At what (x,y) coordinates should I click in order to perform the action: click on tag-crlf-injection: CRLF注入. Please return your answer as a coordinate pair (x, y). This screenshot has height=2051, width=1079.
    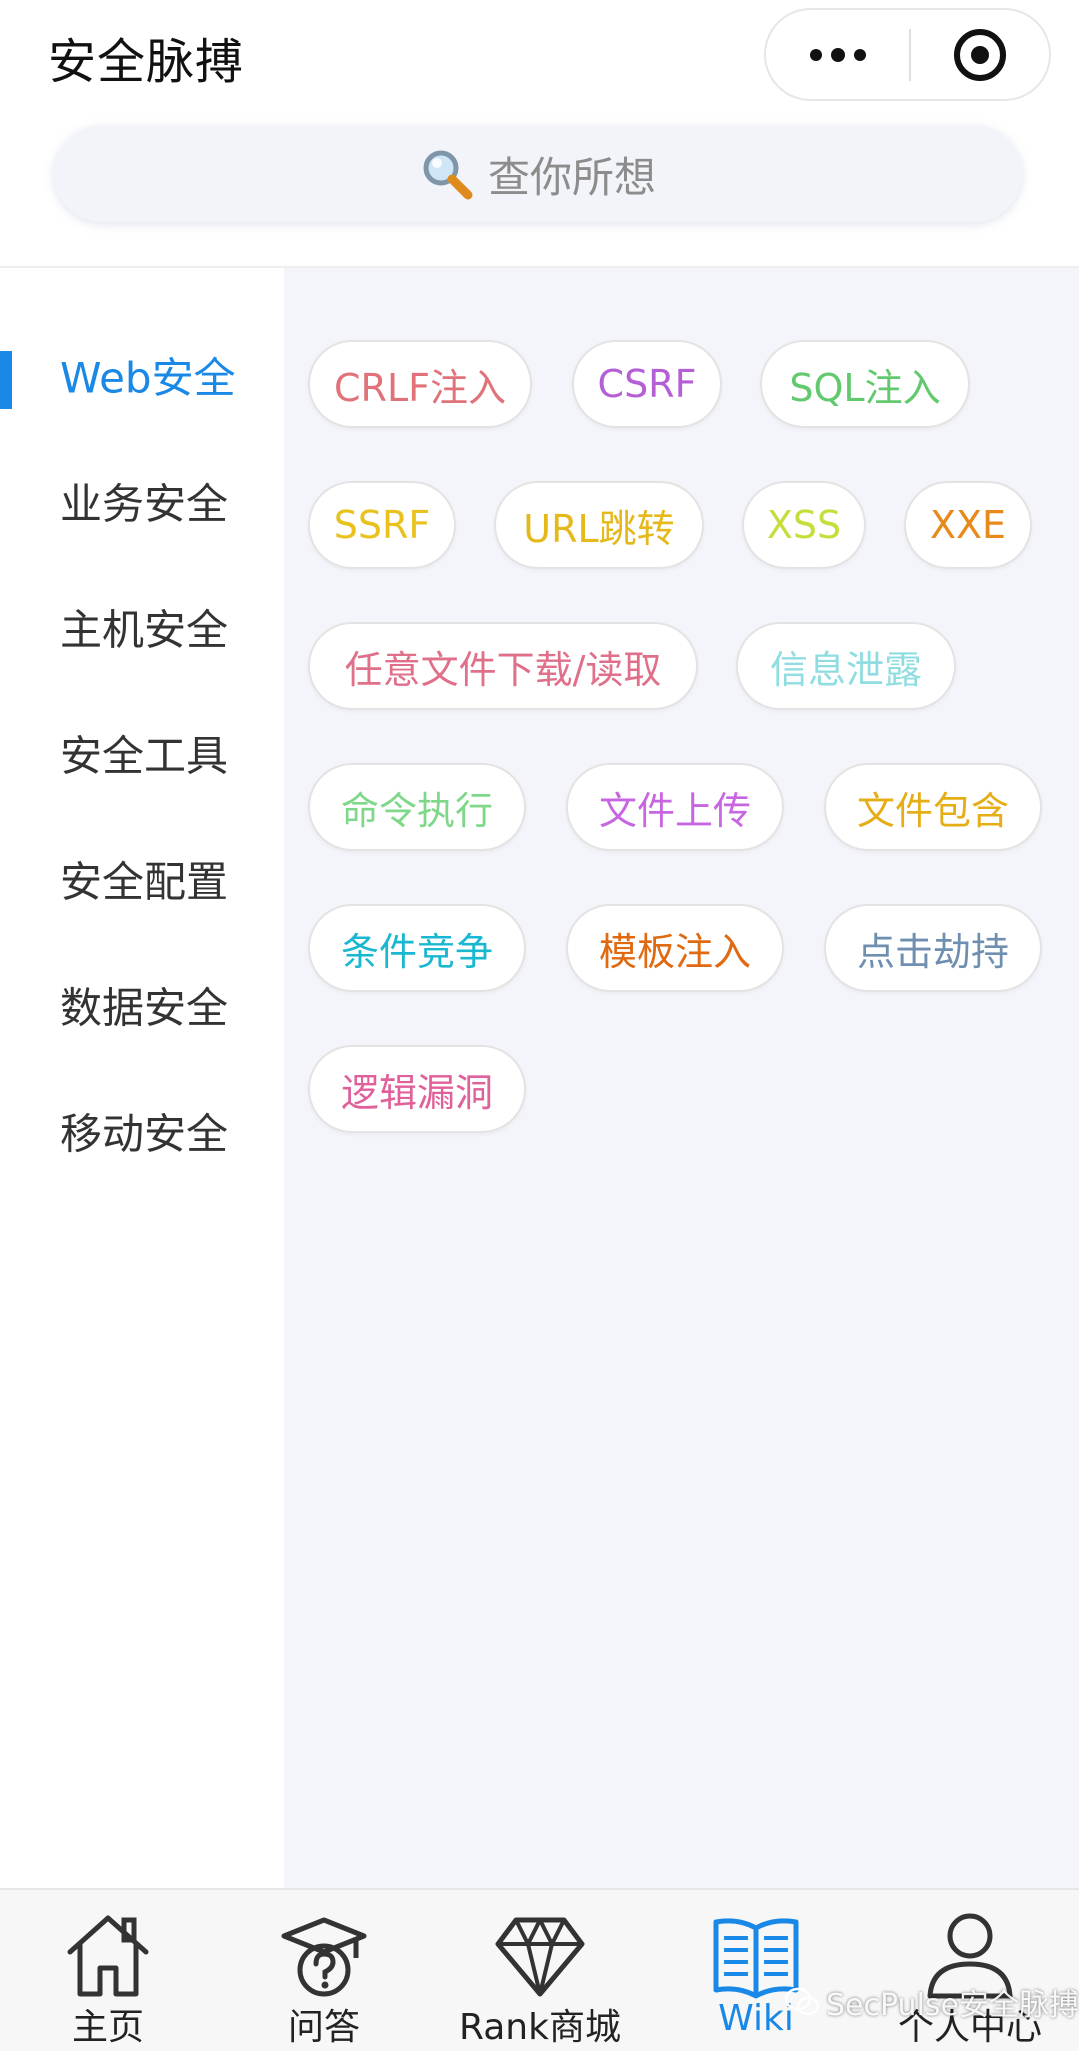
    Looking at the image, I should click on (420, 384).